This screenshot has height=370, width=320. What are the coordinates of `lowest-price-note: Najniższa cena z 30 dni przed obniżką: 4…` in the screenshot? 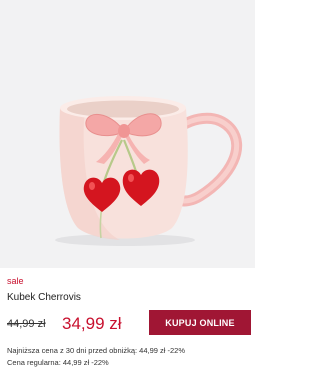 It's located at (96, 350).